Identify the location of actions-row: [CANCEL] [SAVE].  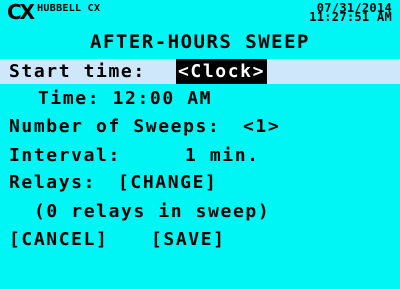
(200, 239).